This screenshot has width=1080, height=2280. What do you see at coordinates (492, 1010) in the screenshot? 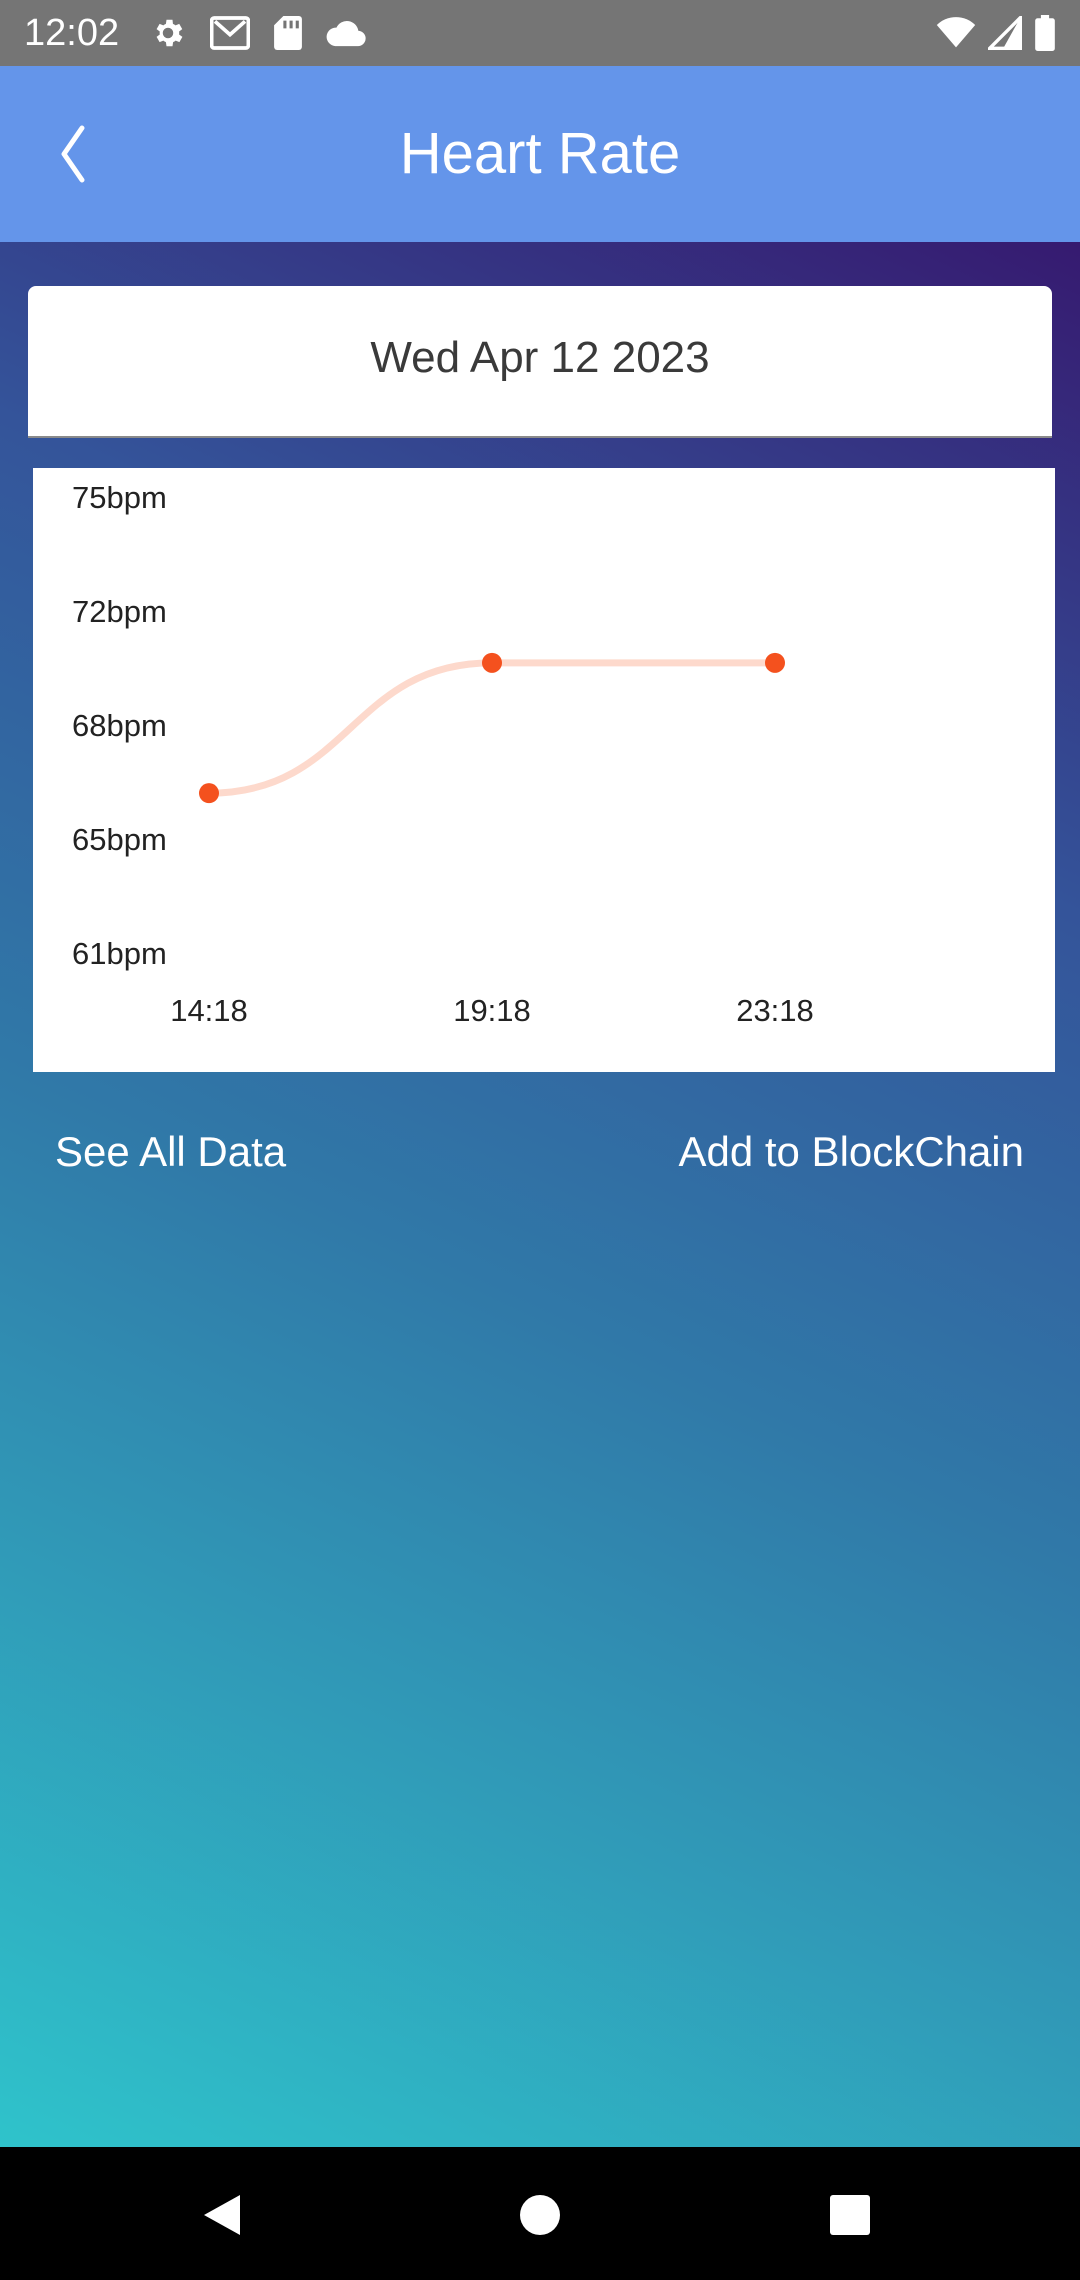
I see `x-tick-label: 19:18` at bounding box center [492, 1010].